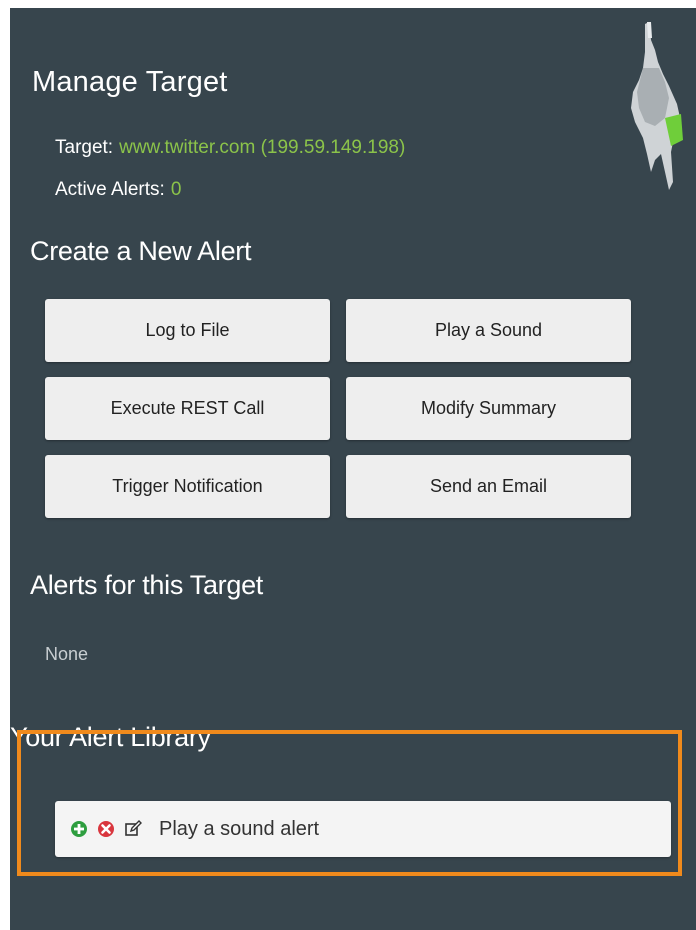 This screenshot has width=696, height=930. What do you see at coordinates (239, 828) in the screenshot?
I see `library-item-label: Play a sound alert` at bounding box center [239, 828].